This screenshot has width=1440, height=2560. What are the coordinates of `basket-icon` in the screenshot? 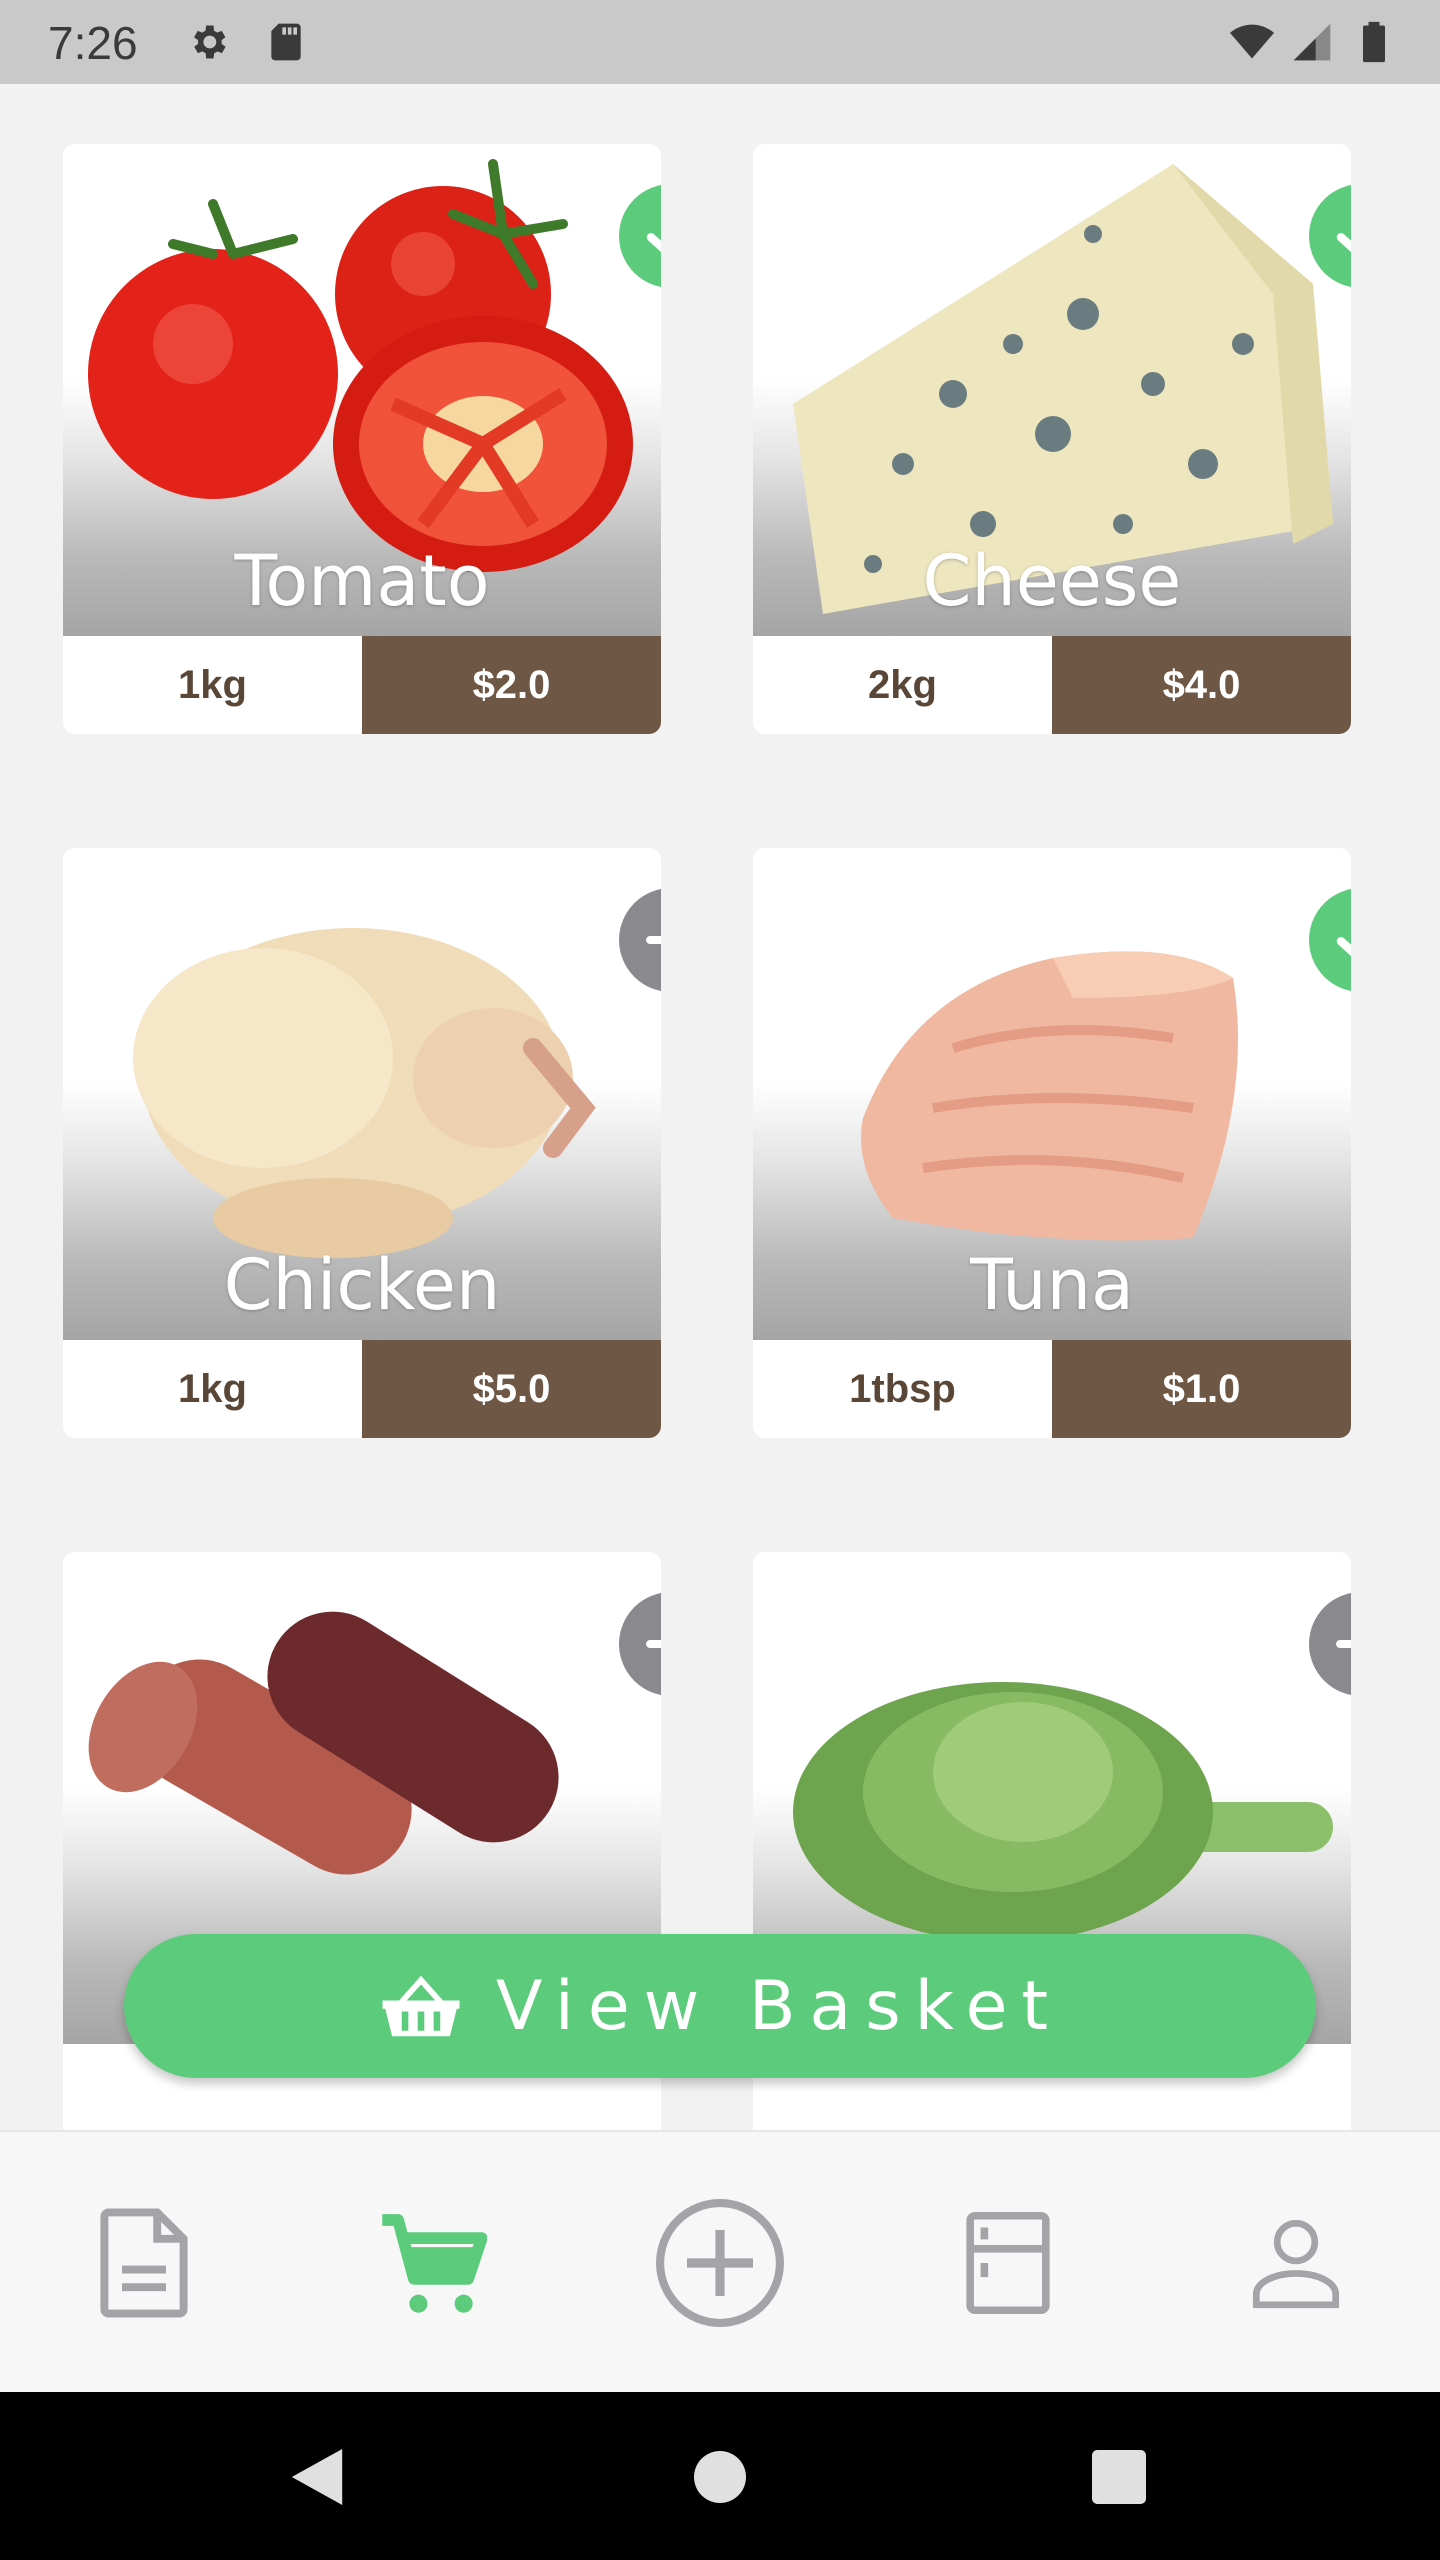 It's located at (421, 2006).